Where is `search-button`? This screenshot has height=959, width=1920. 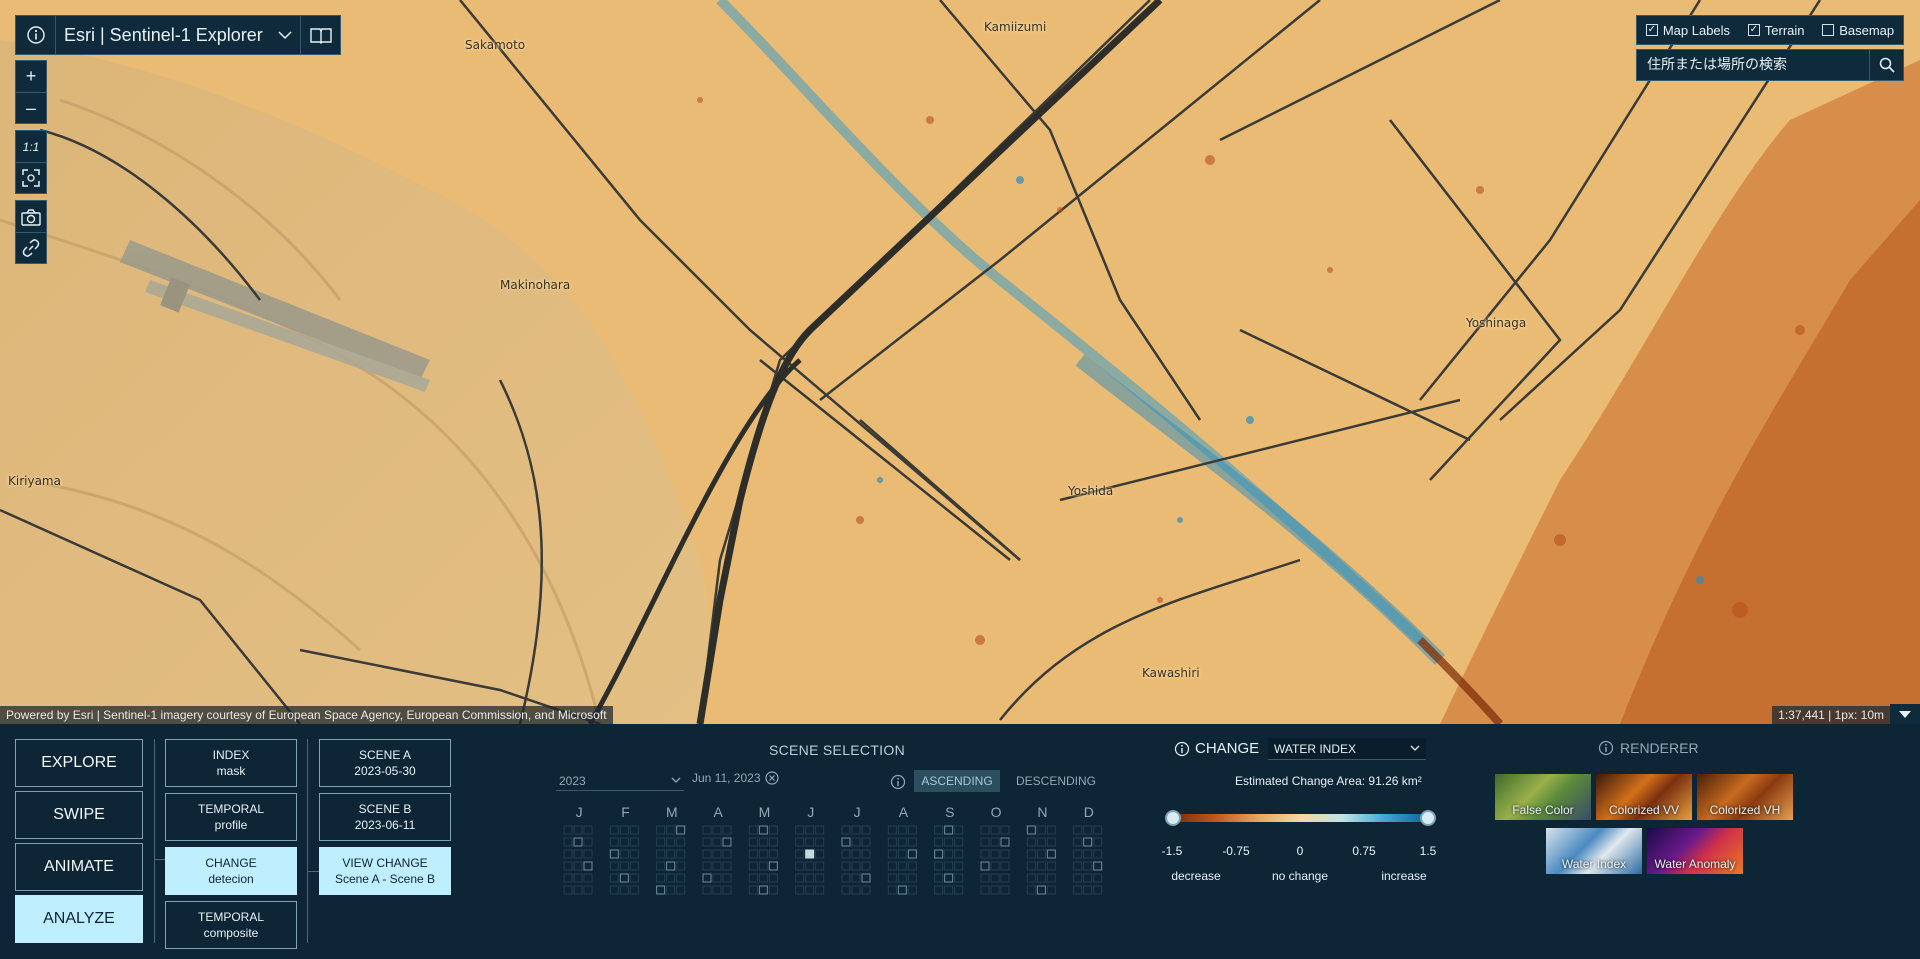 search-button is located at coordinates (1886, 65).